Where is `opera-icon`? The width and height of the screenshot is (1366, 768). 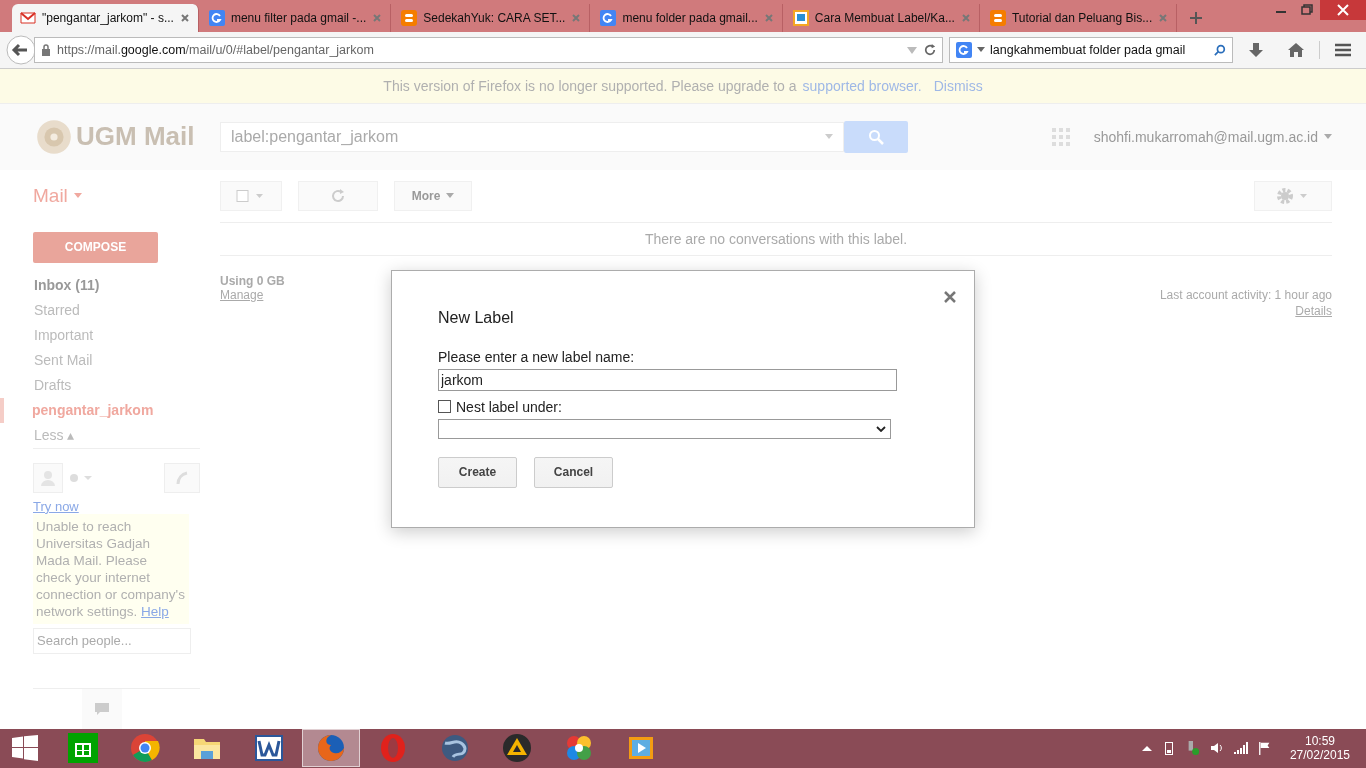
opera-icon is located at coordinates (393, 748).